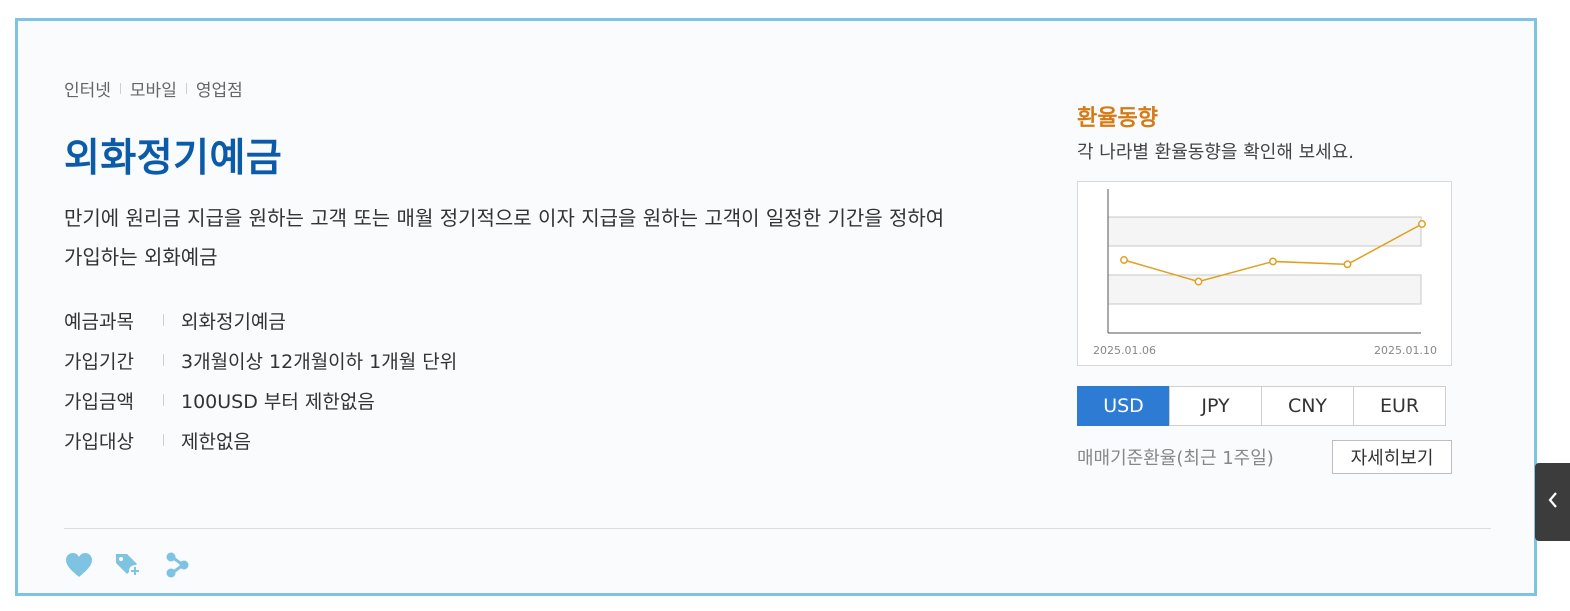  I want to click on tab-usd: USD, so click(1123, 406).